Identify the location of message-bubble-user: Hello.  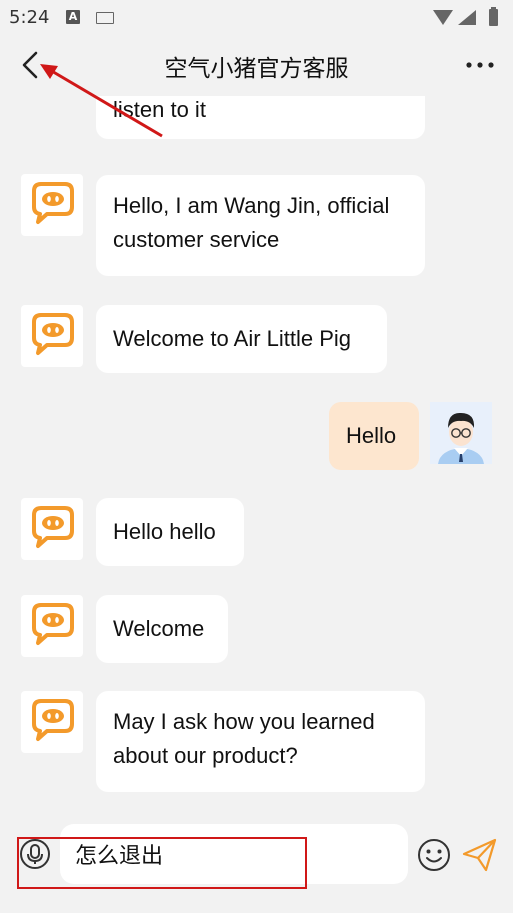
(374, 436).